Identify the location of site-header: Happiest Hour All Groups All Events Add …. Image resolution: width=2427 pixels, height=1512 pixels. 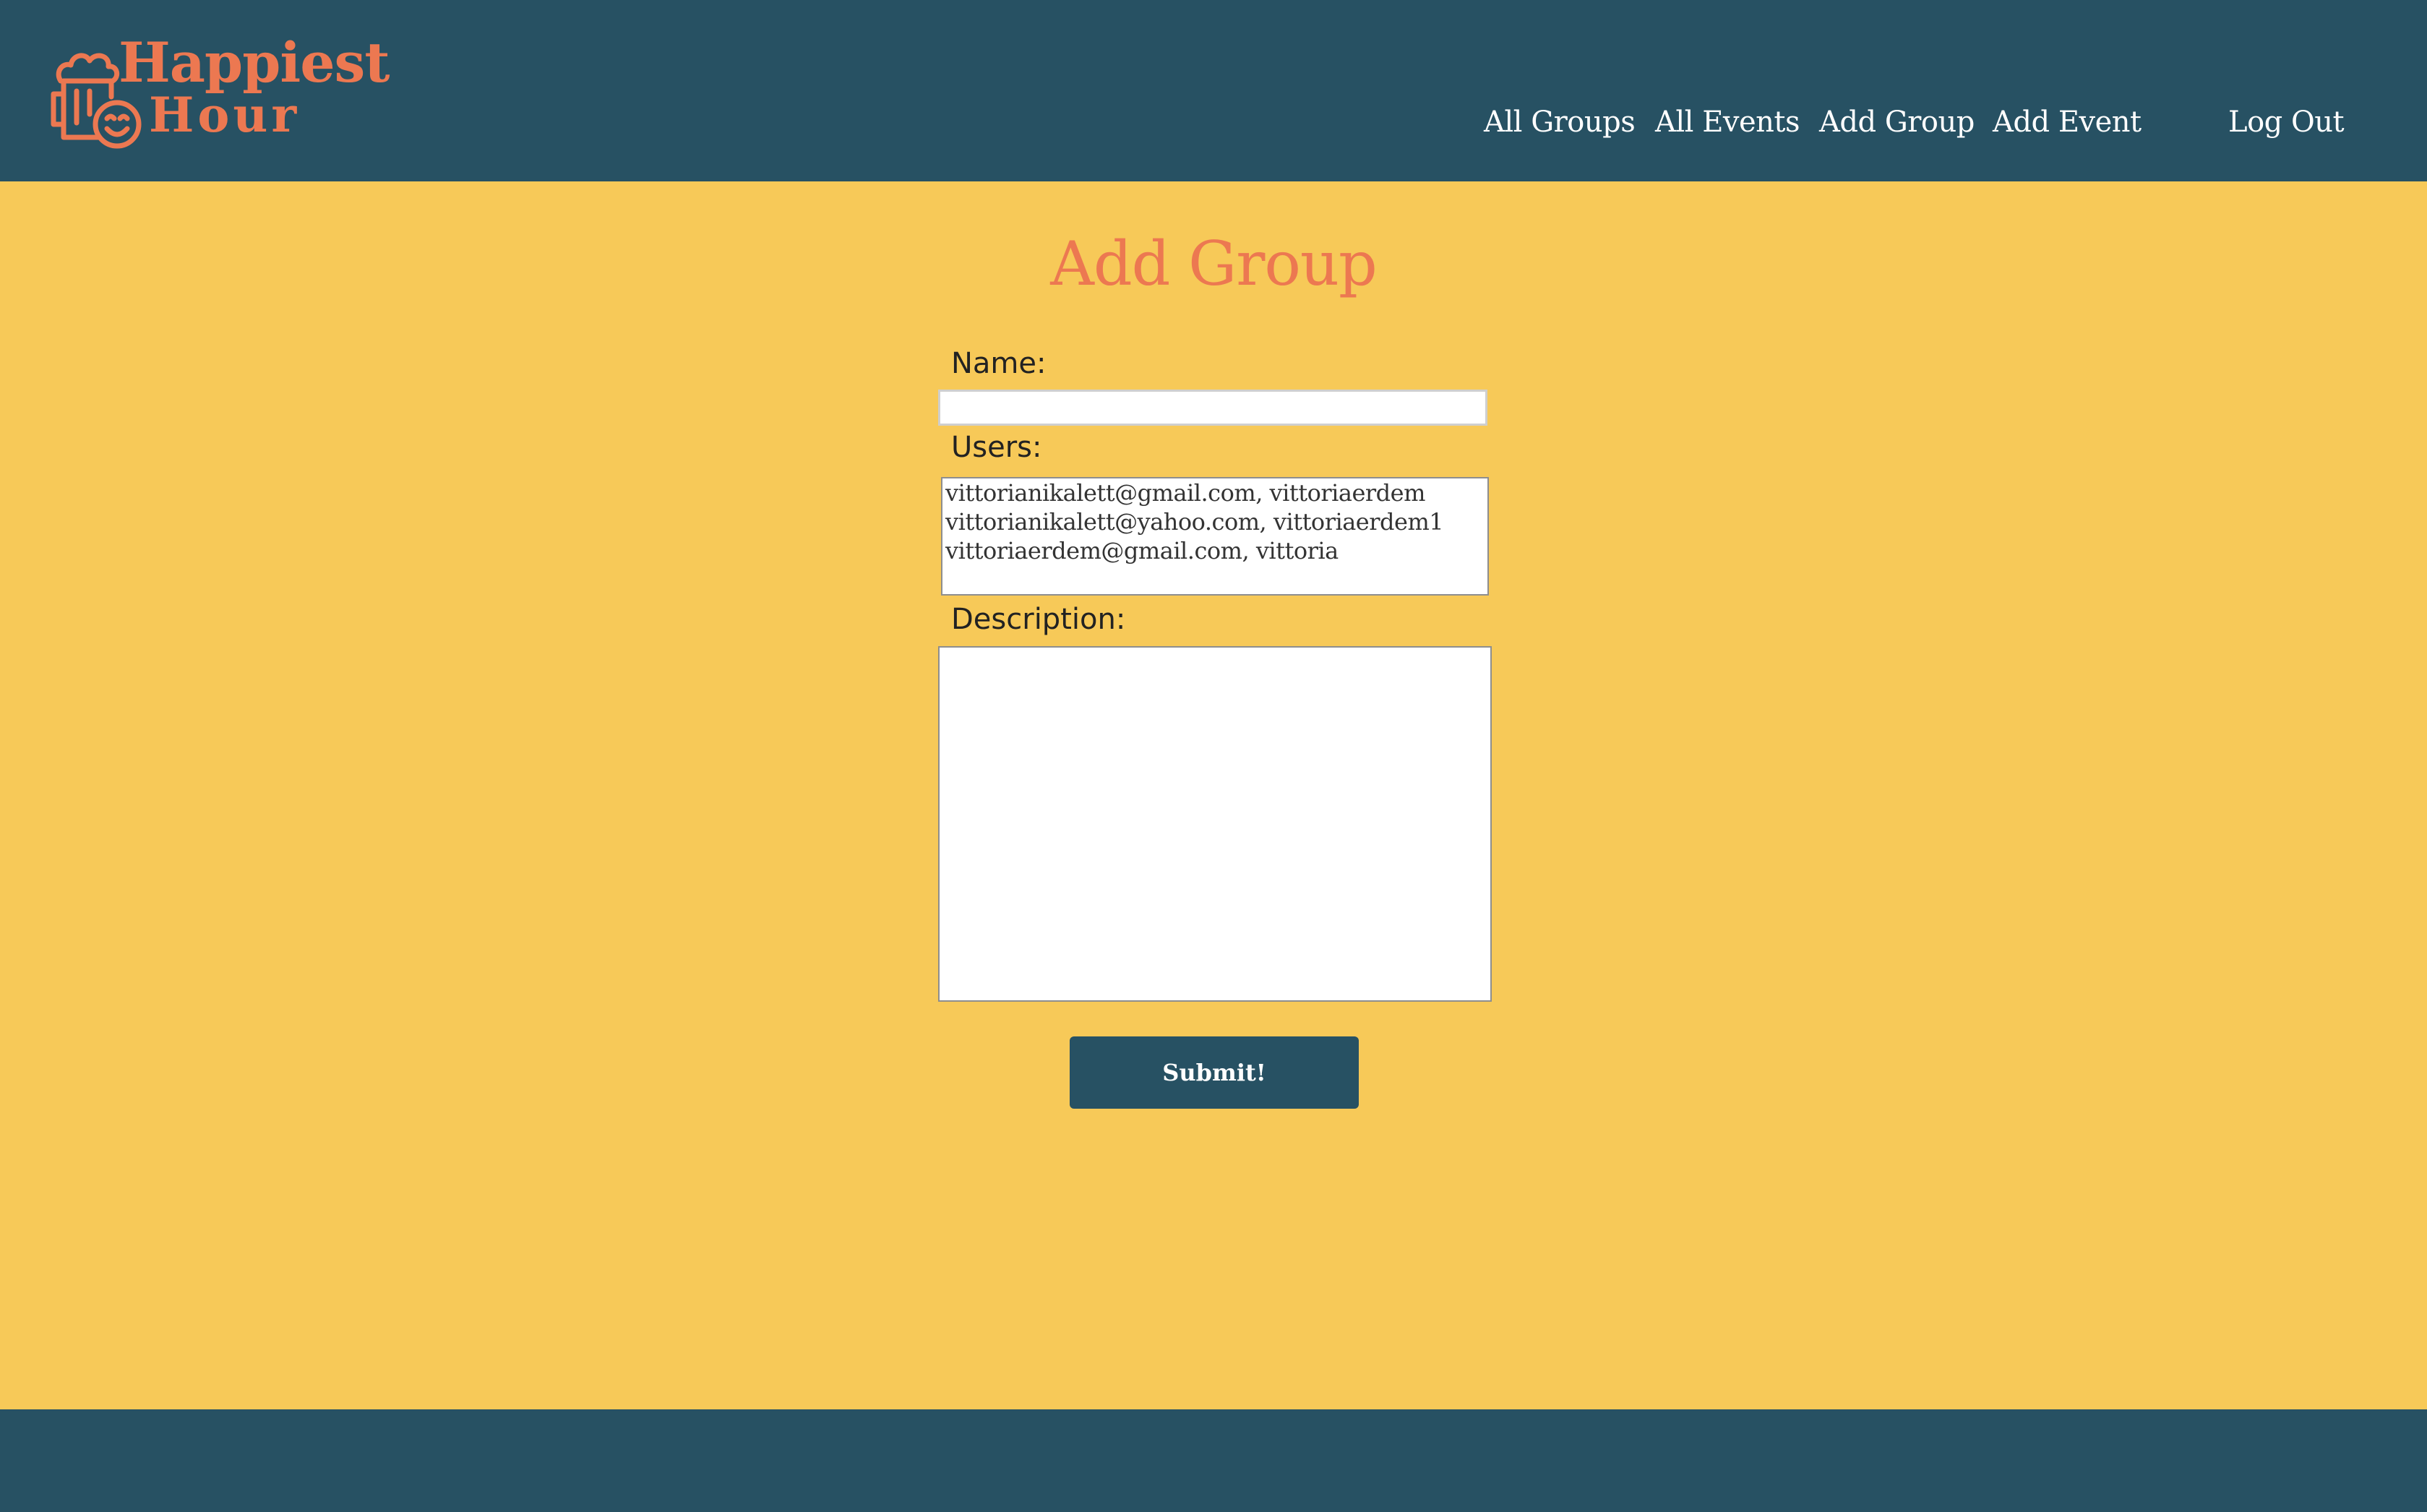
(1213, 90).